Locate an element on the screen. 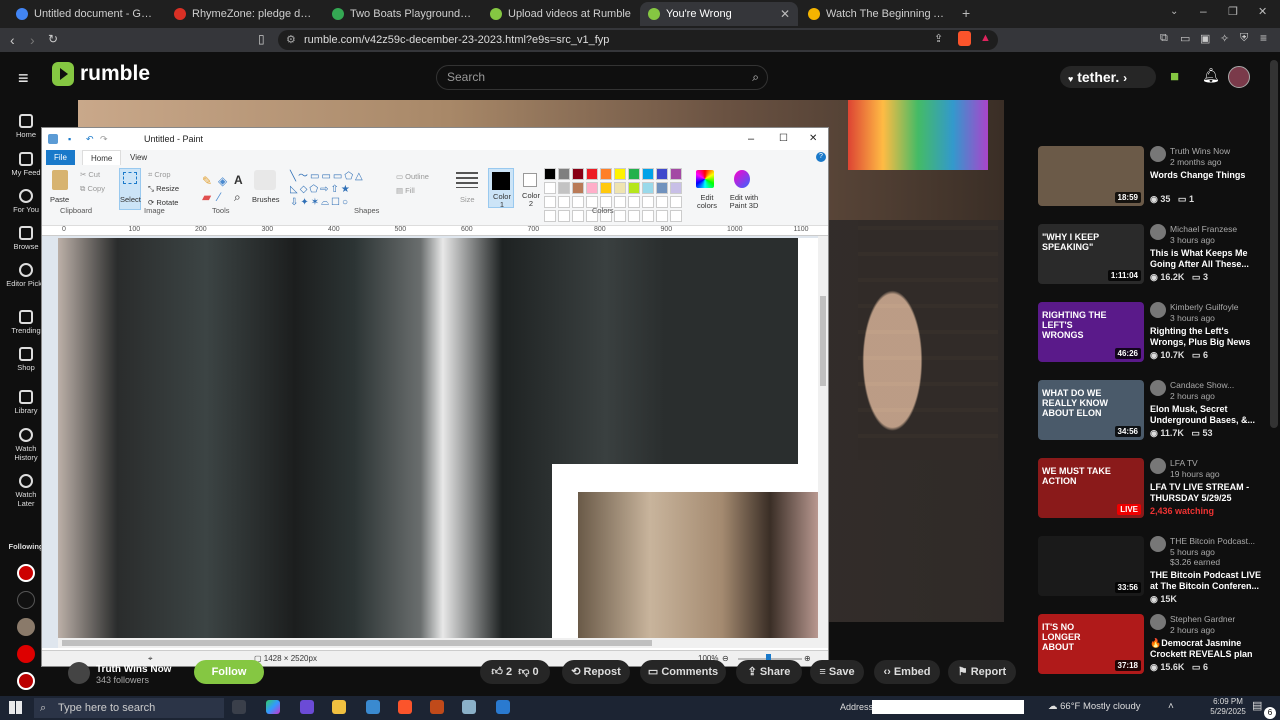  clock: 6:09 PM 5/29/2025 is located at coordinates (1228, 707).